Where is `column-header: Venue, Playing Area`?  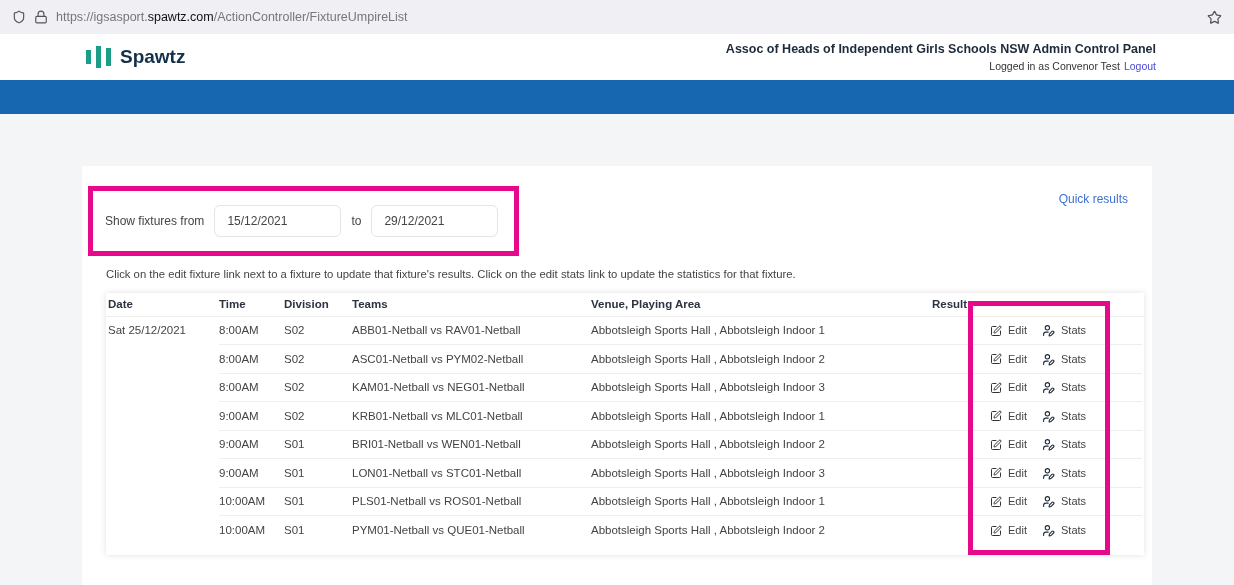 column-header: Venue, Playing Area is located at coordinates (646, 304).